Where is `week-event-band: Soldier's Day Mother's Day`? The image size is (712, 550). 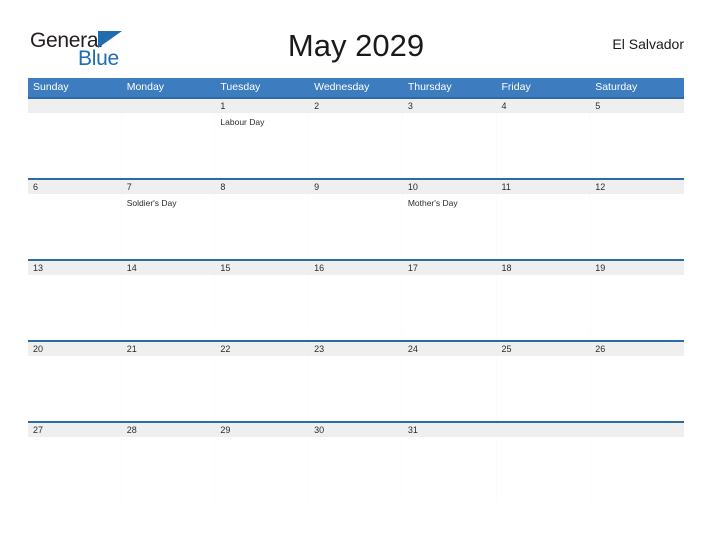 week-event-band: Soldier's Day Mother's Day is located at coordinates (356, 226).